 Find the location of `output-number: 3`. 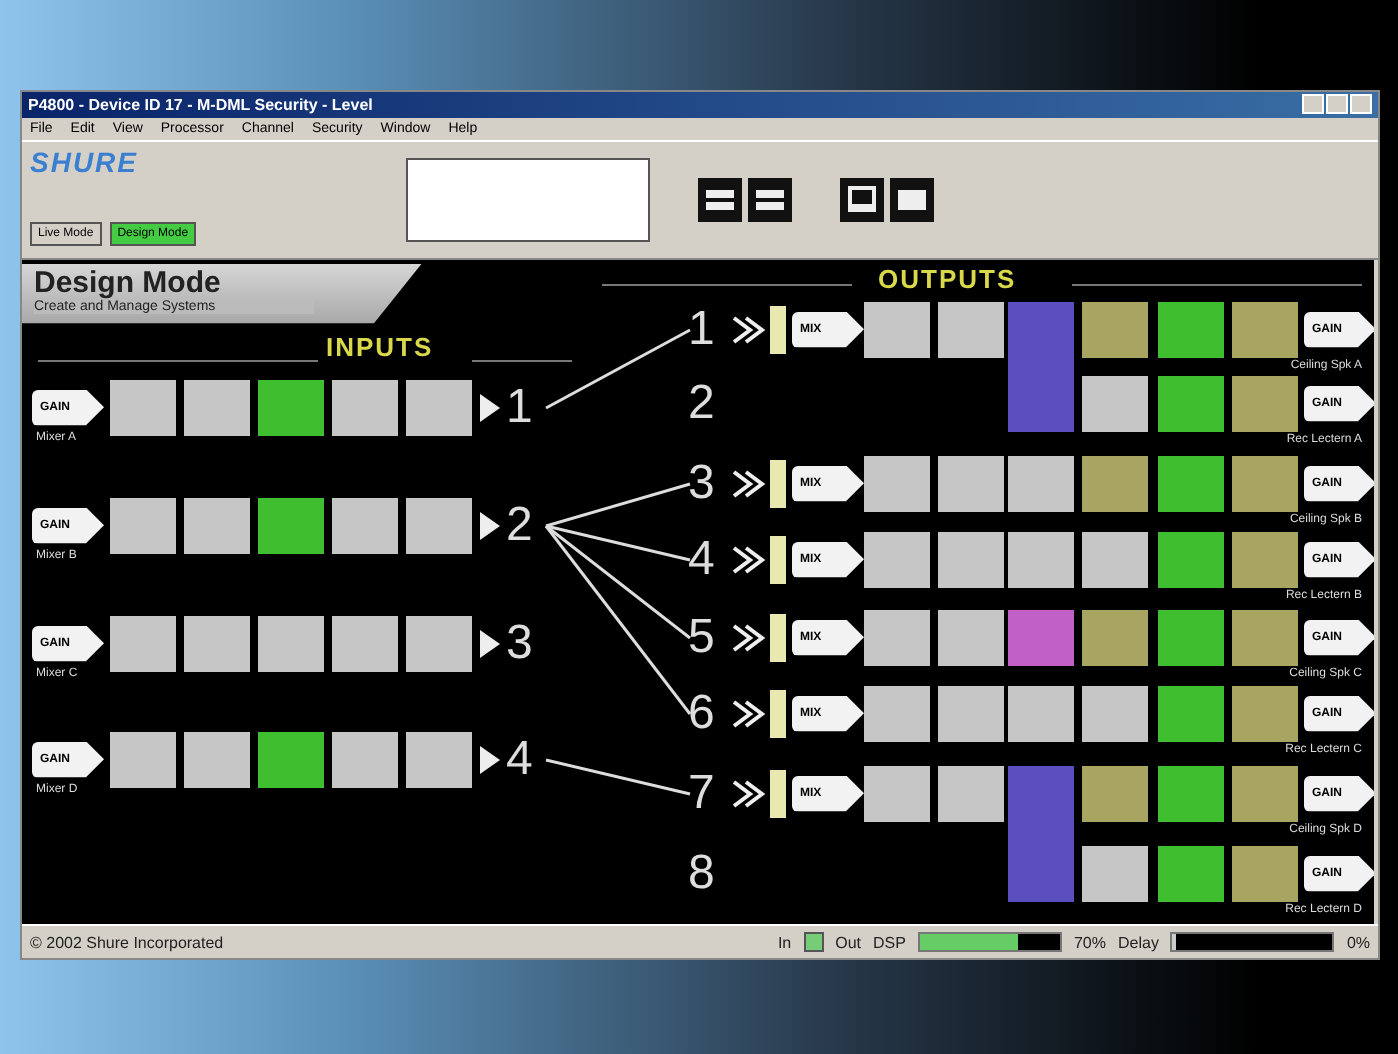

output-number: 3 is located at coordinates (701, 483).